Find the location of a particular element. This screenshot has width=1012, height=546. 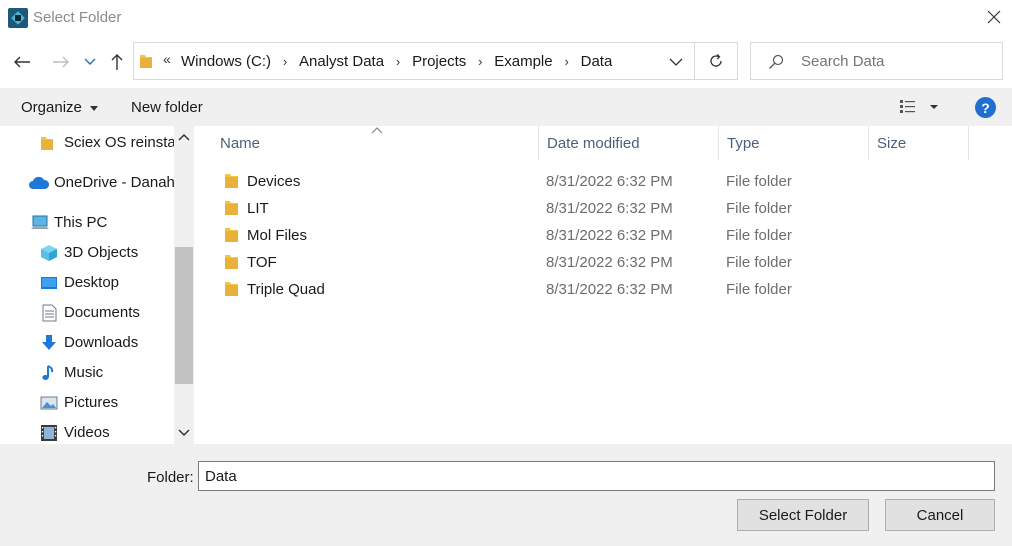

close-icon is located at coordinates (994, 17).